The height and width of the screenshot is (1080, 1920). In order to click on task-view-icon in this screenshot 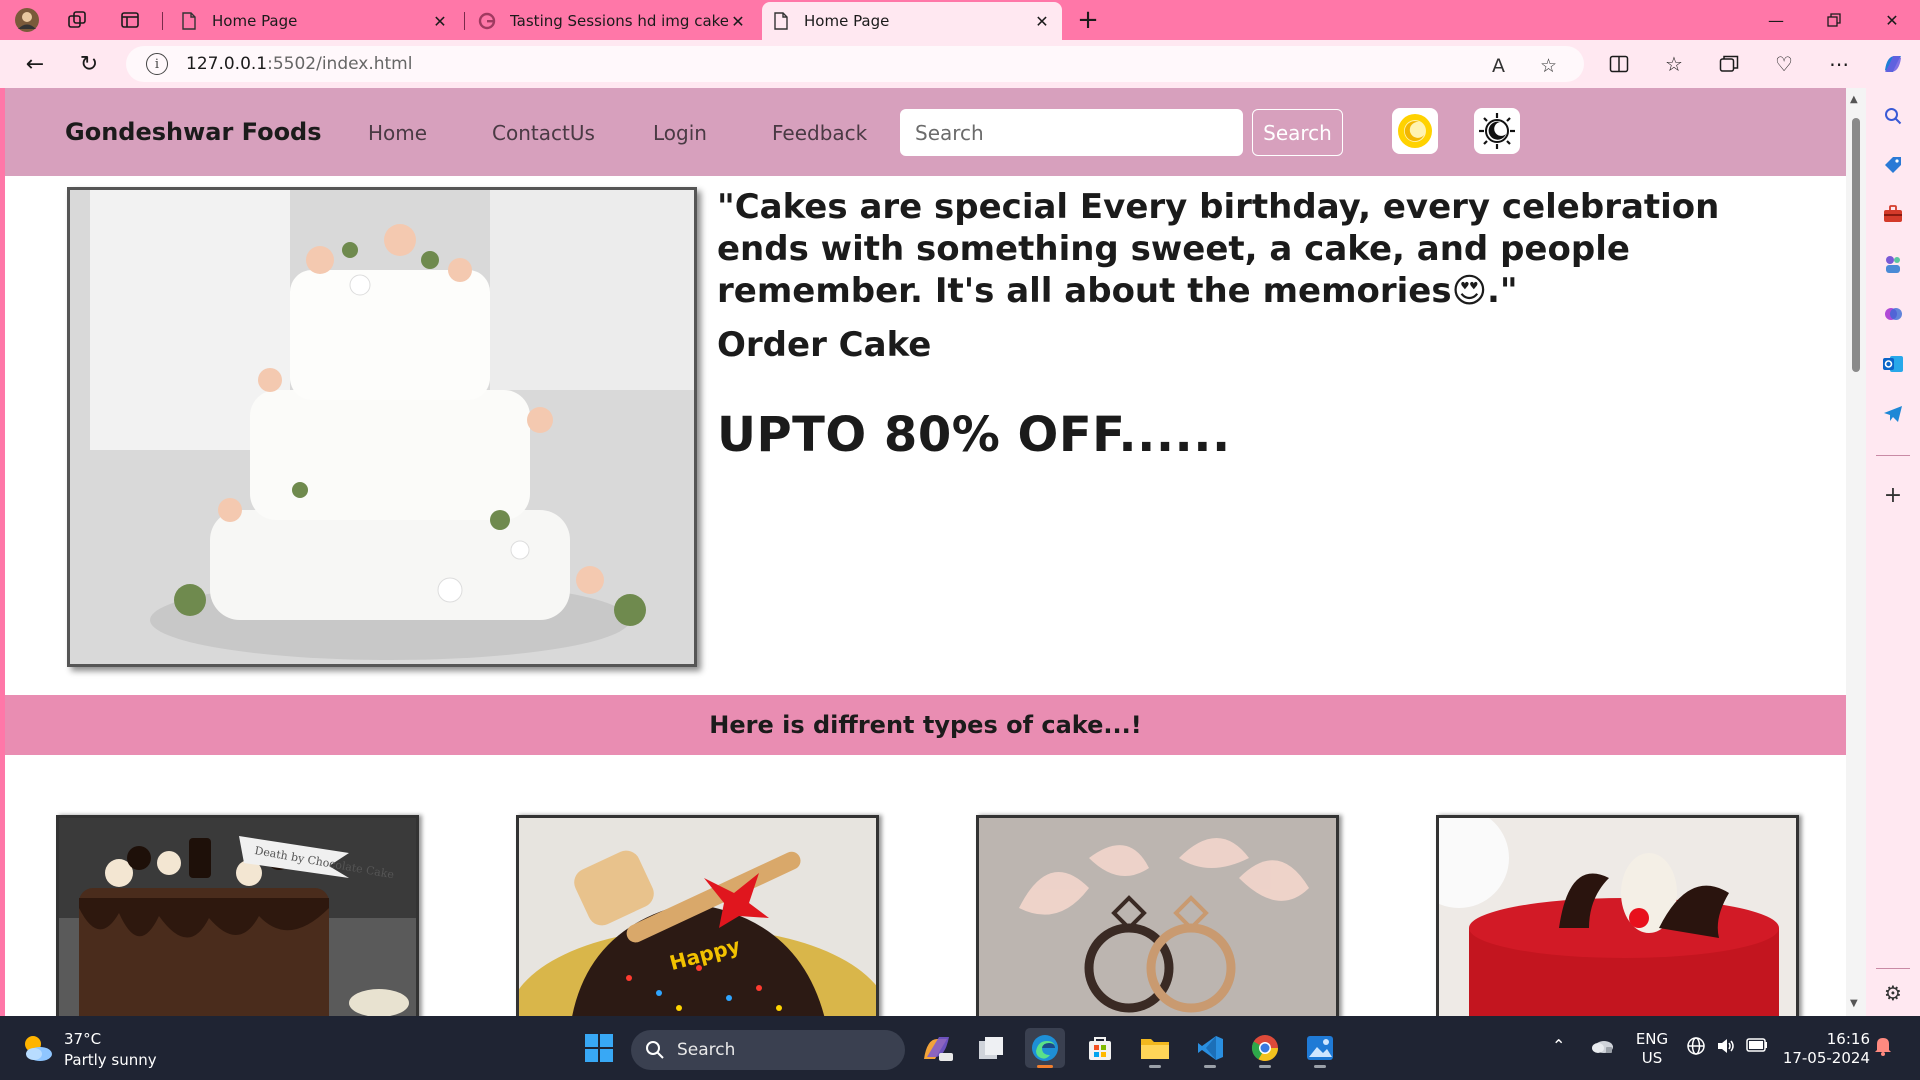, I will do `click(991, 1048)`.